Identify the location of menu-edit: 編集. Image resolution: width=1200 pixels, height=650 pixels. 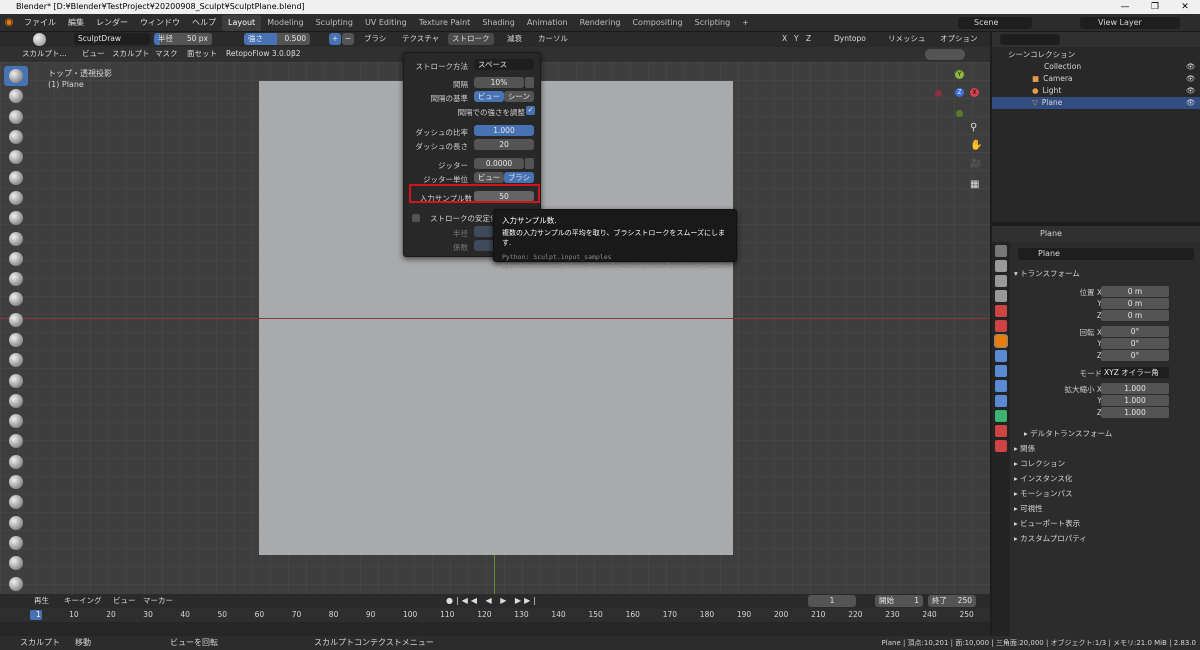
(76, 23).